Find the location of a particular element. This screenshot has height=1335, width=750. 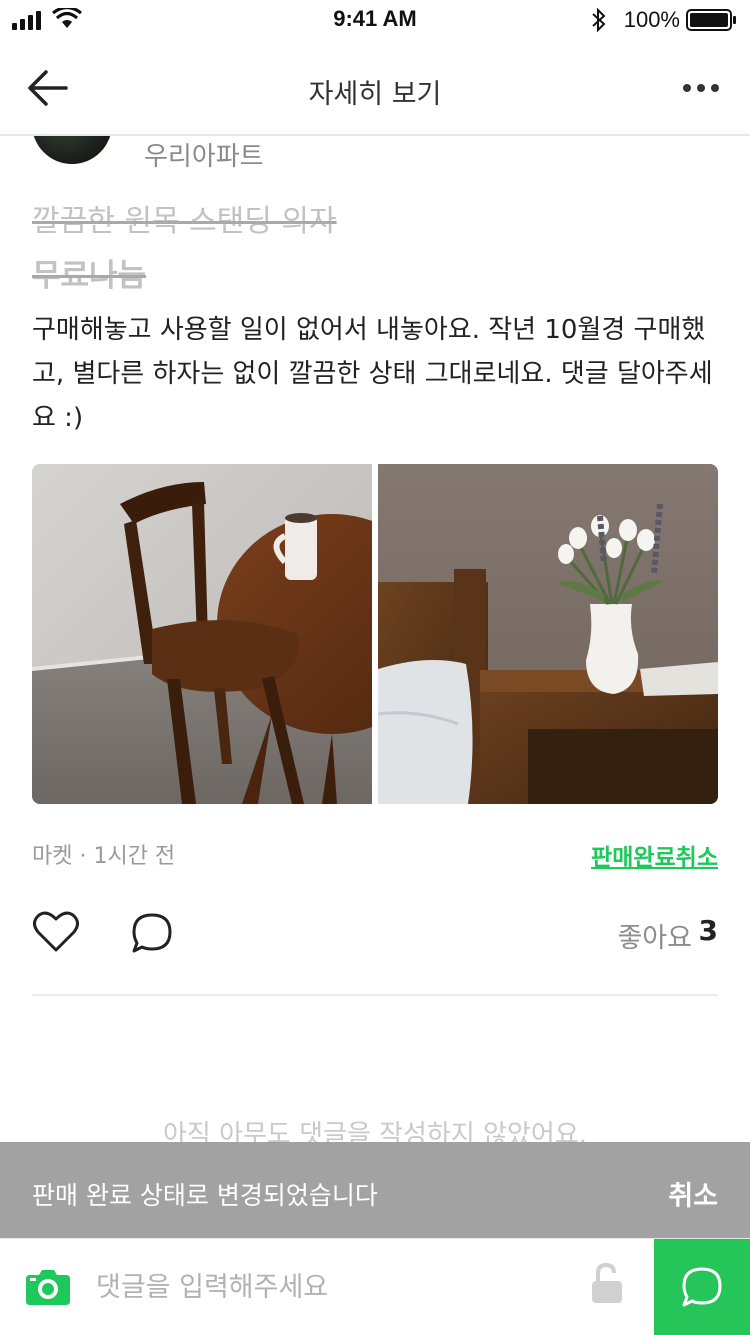

item-price: 무료나눔 is located at coordinates (89, 276).